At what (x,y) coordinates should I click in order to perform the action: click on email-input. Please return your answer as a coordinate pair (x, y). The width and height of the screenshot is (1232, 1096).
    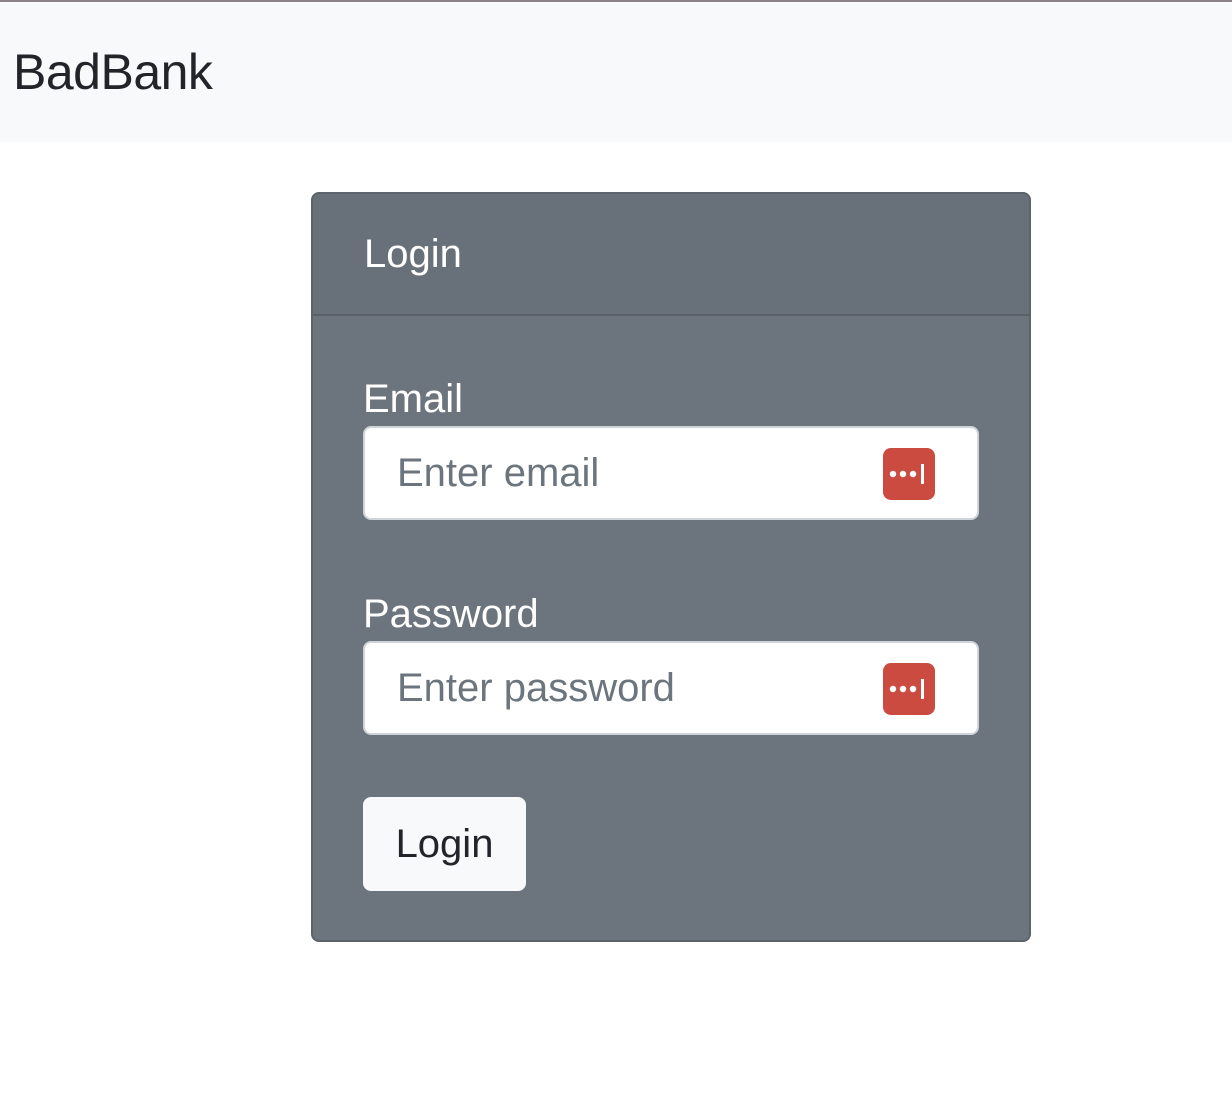
    Looking at the image, I should click on (621, 473).